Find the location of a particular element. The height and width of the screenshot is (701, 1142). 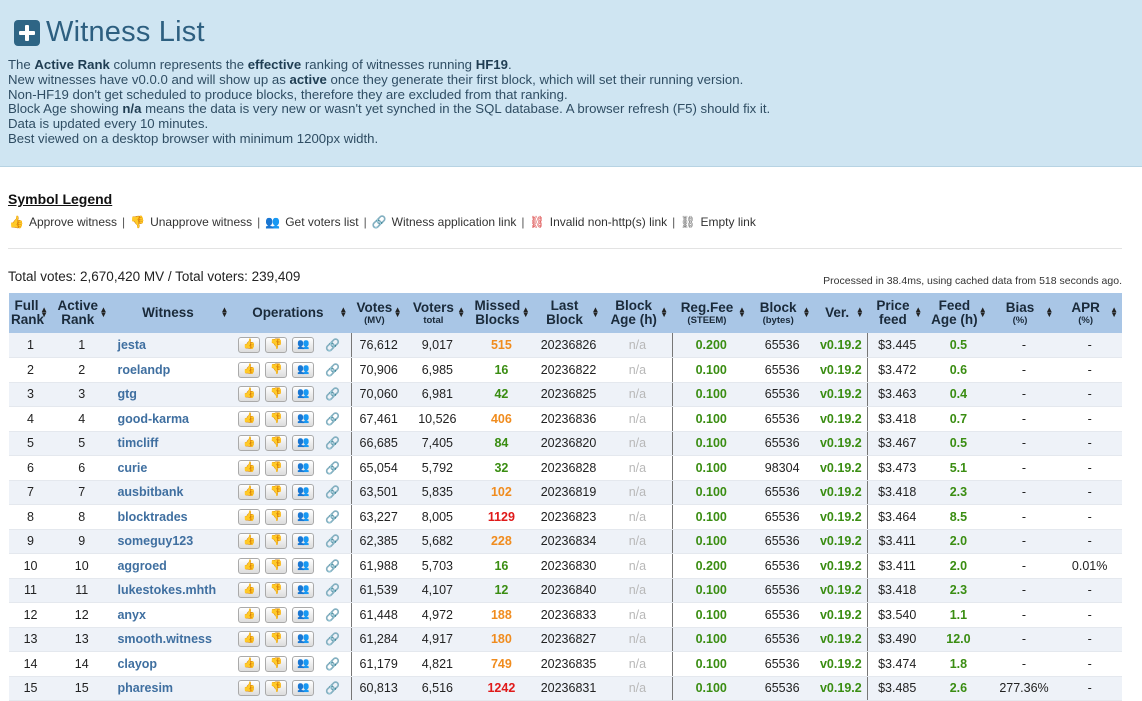

witness-name-link: lukestokes.mhth is located at coordinates (172, 590).